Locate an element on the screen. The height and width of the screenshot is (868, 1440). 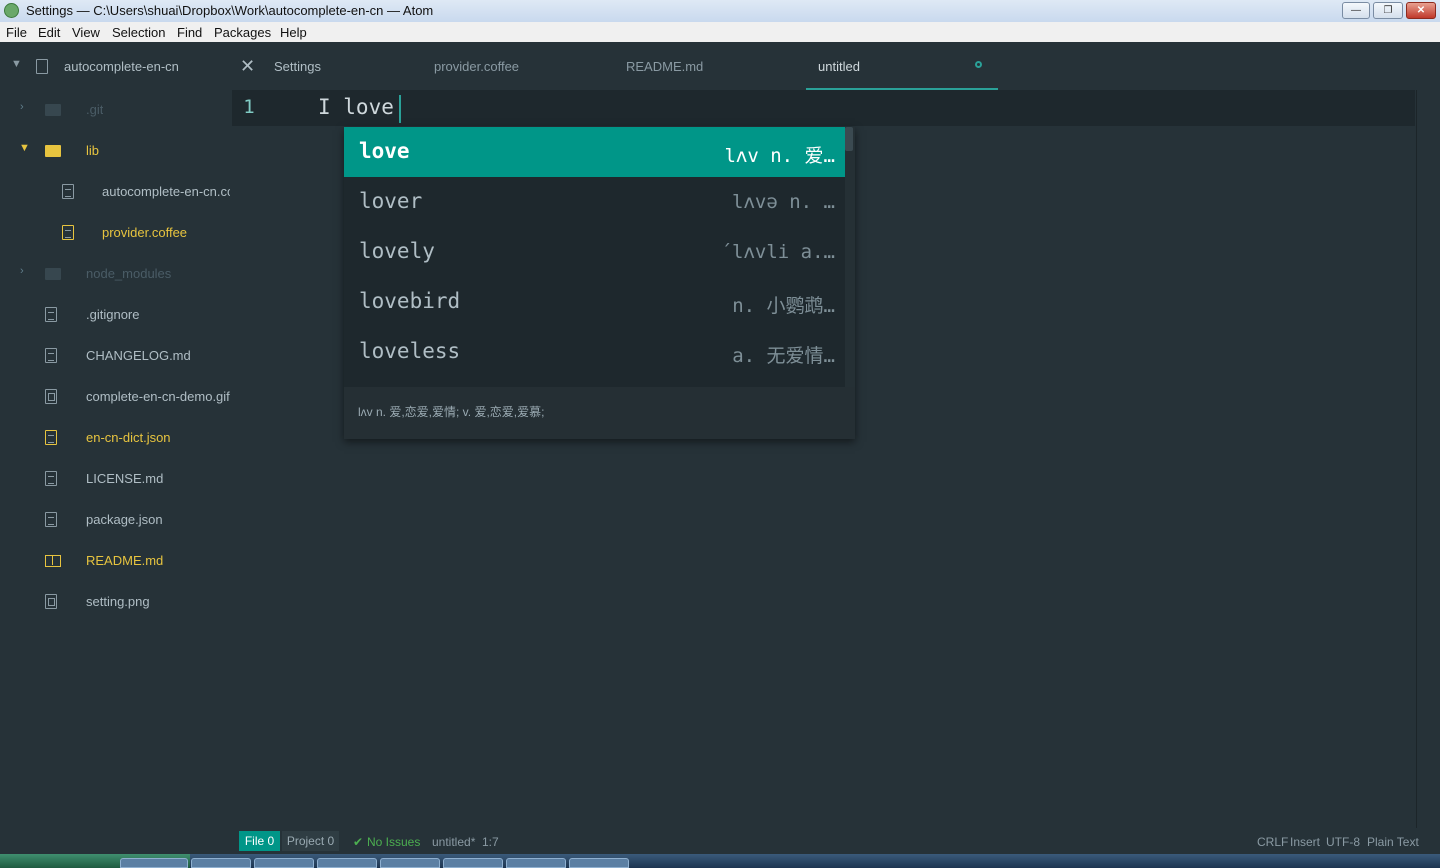
linter-status: No Issues is located at coordinates (393, 842).